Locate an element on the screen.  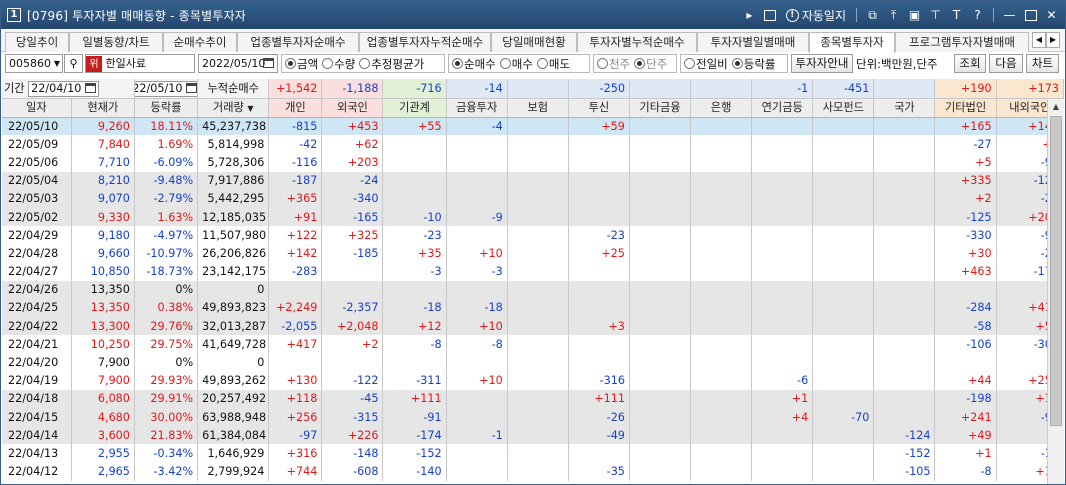
link-arrow-icon: ▸ is located at coordinates (749, 15).